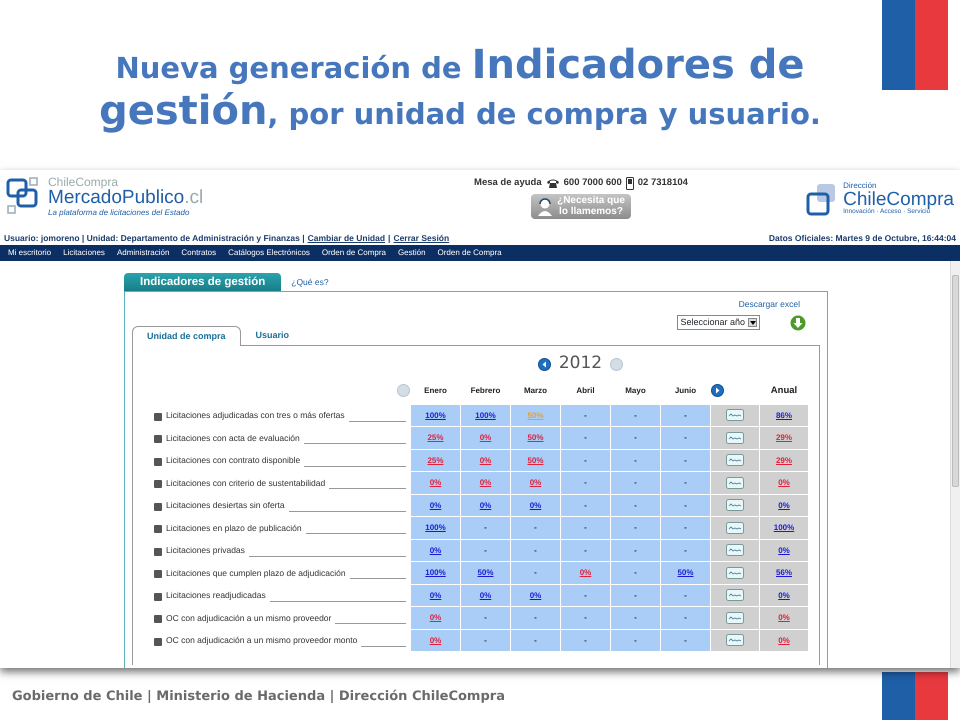 This screenshot has width=960, height=720. What do you see at coordinates (269, 253) in the screenshot?
I see `menu-item: Catálogos Electrónicos` at bounding box center [269, 253].